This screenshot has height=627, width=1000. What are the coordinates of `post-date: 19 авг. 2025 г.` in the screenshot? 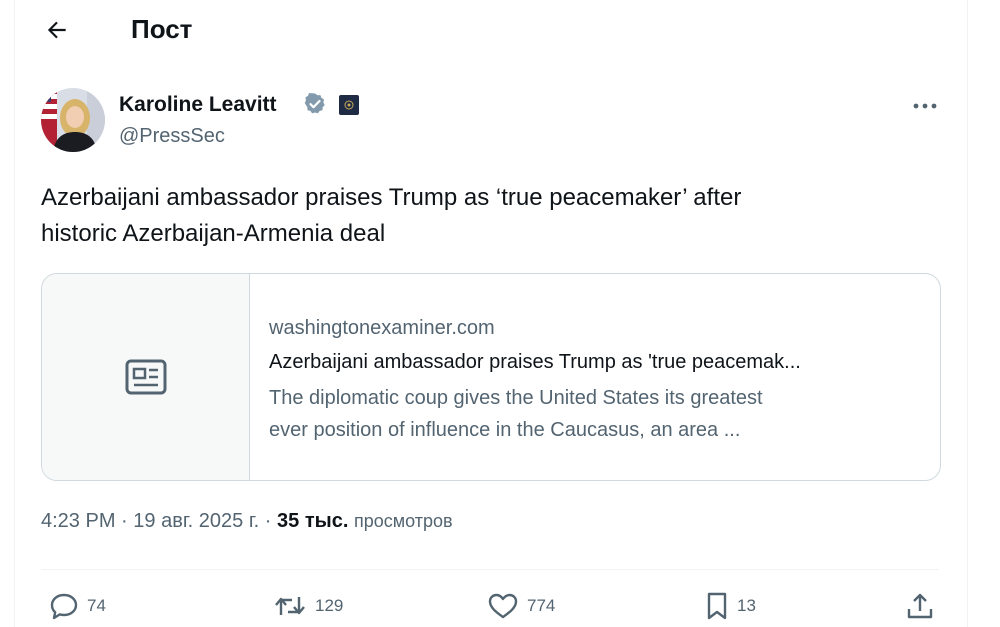 It's located at (196, 521).